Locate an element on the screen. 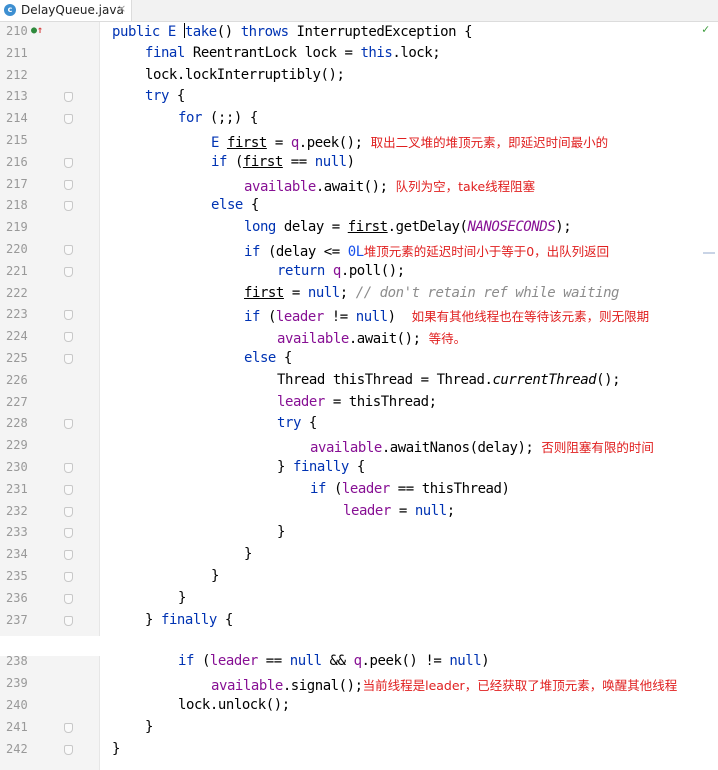 The height and width of the screenshot is (770, 718). code-token: .signal(); is located at coordinates (322, 686).